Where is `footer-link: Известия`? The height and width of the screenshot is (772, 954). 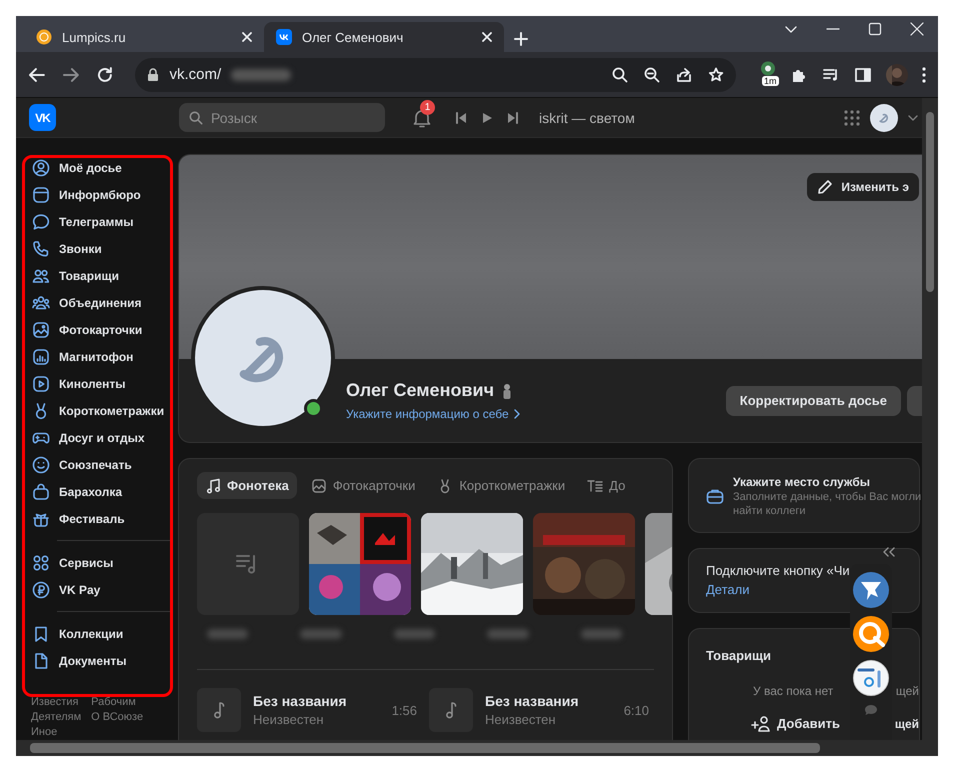
footer-link: Известия is located at coordinates (56, 702).